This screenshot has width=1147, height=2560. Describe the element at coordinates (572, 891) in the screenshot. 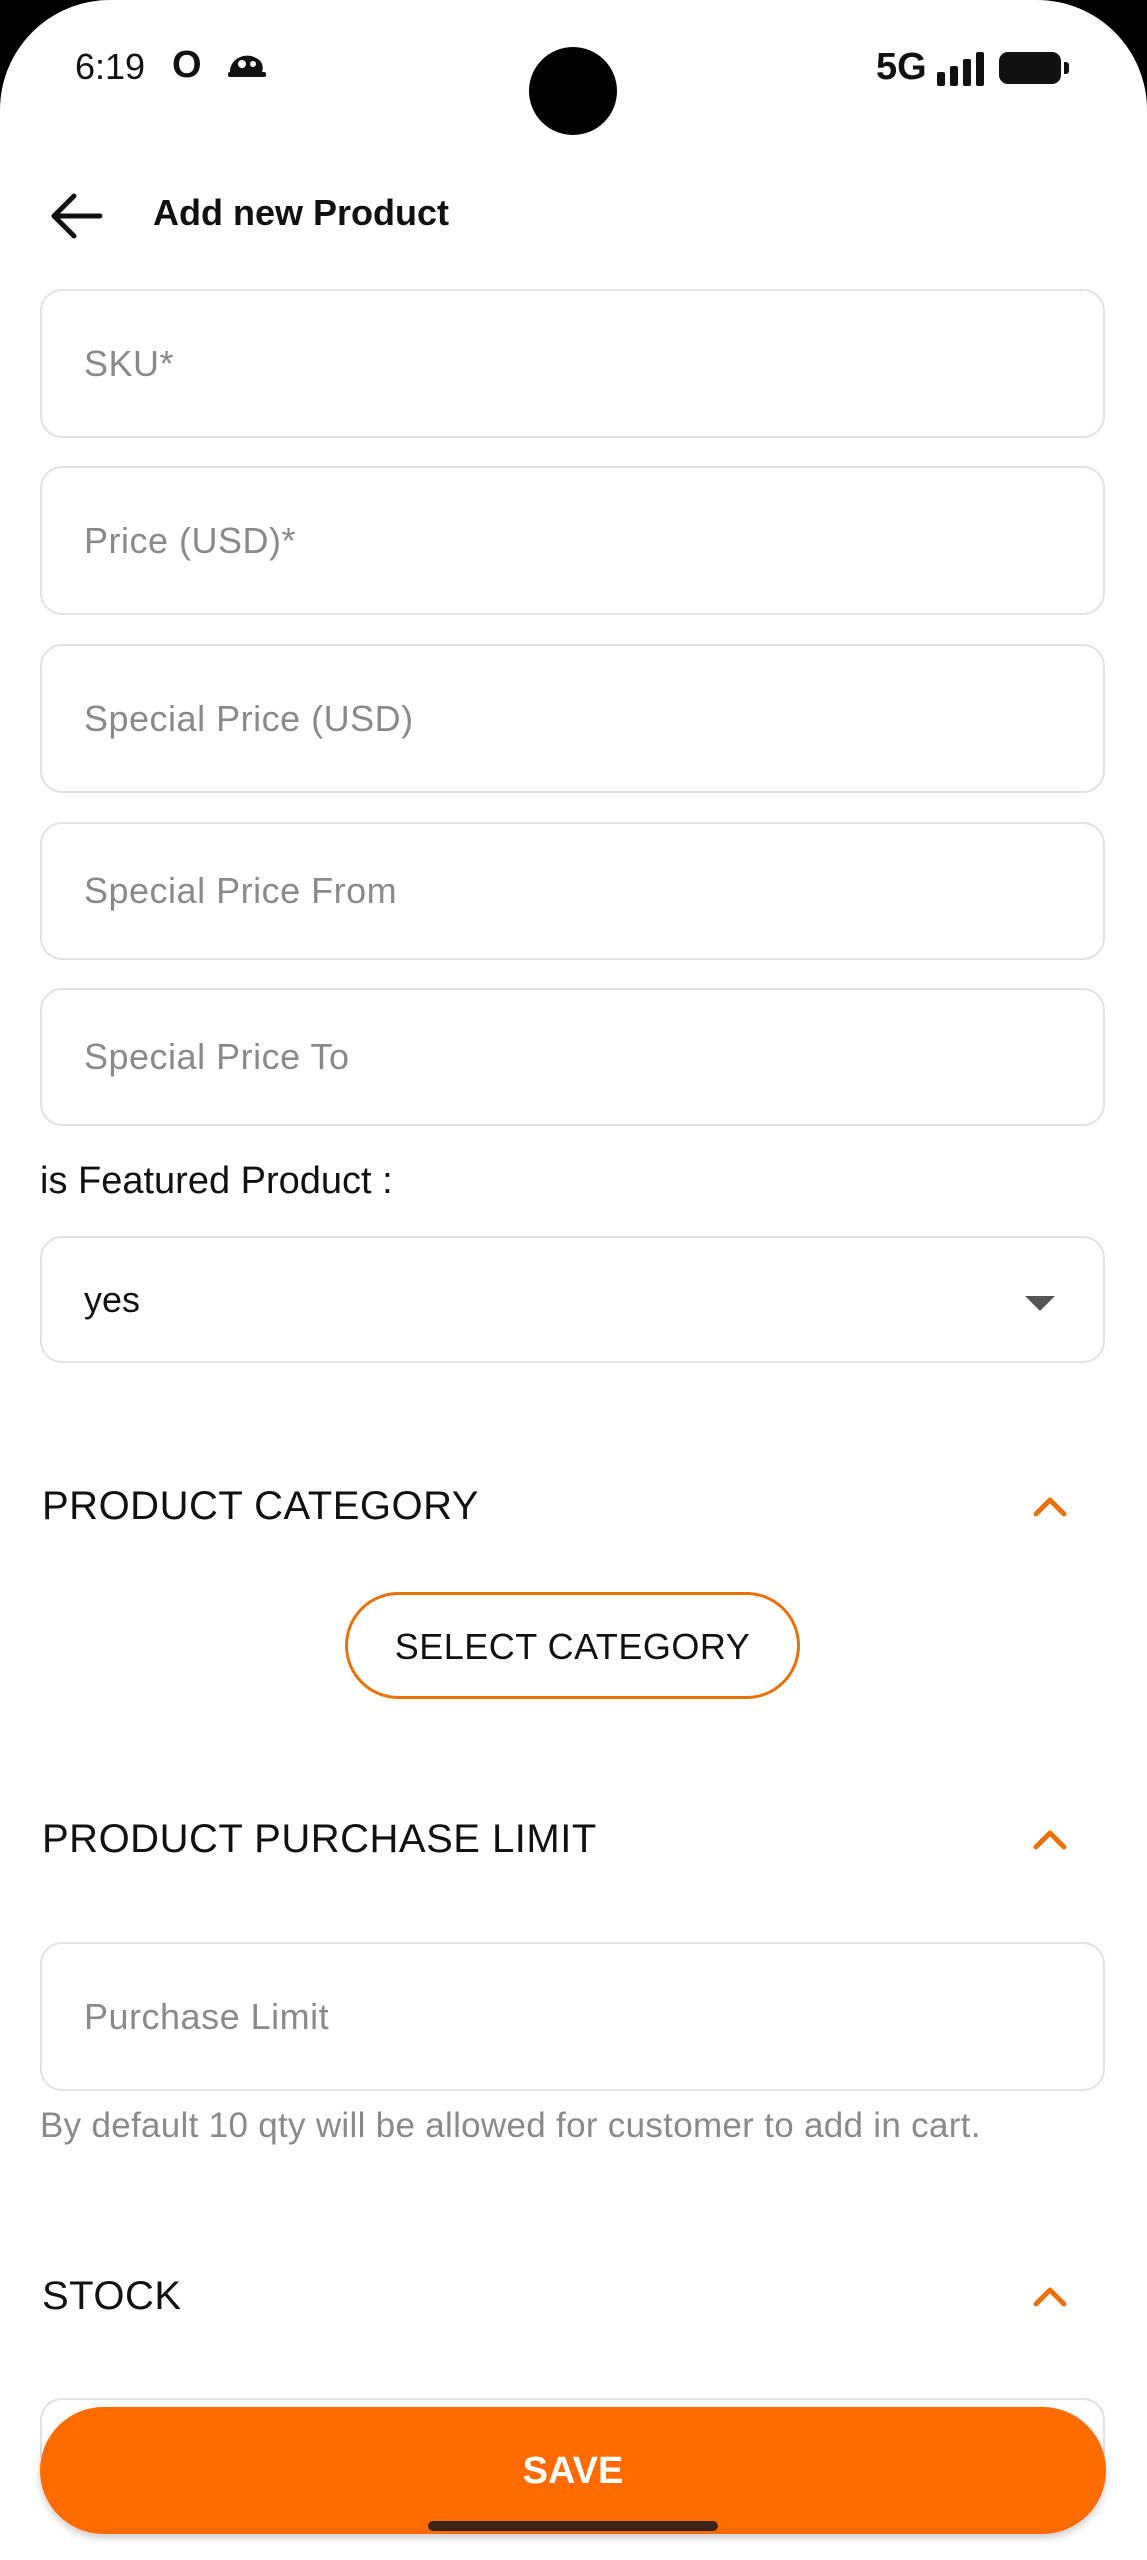

I see `special-price-from-field: Special Price From` at that location.